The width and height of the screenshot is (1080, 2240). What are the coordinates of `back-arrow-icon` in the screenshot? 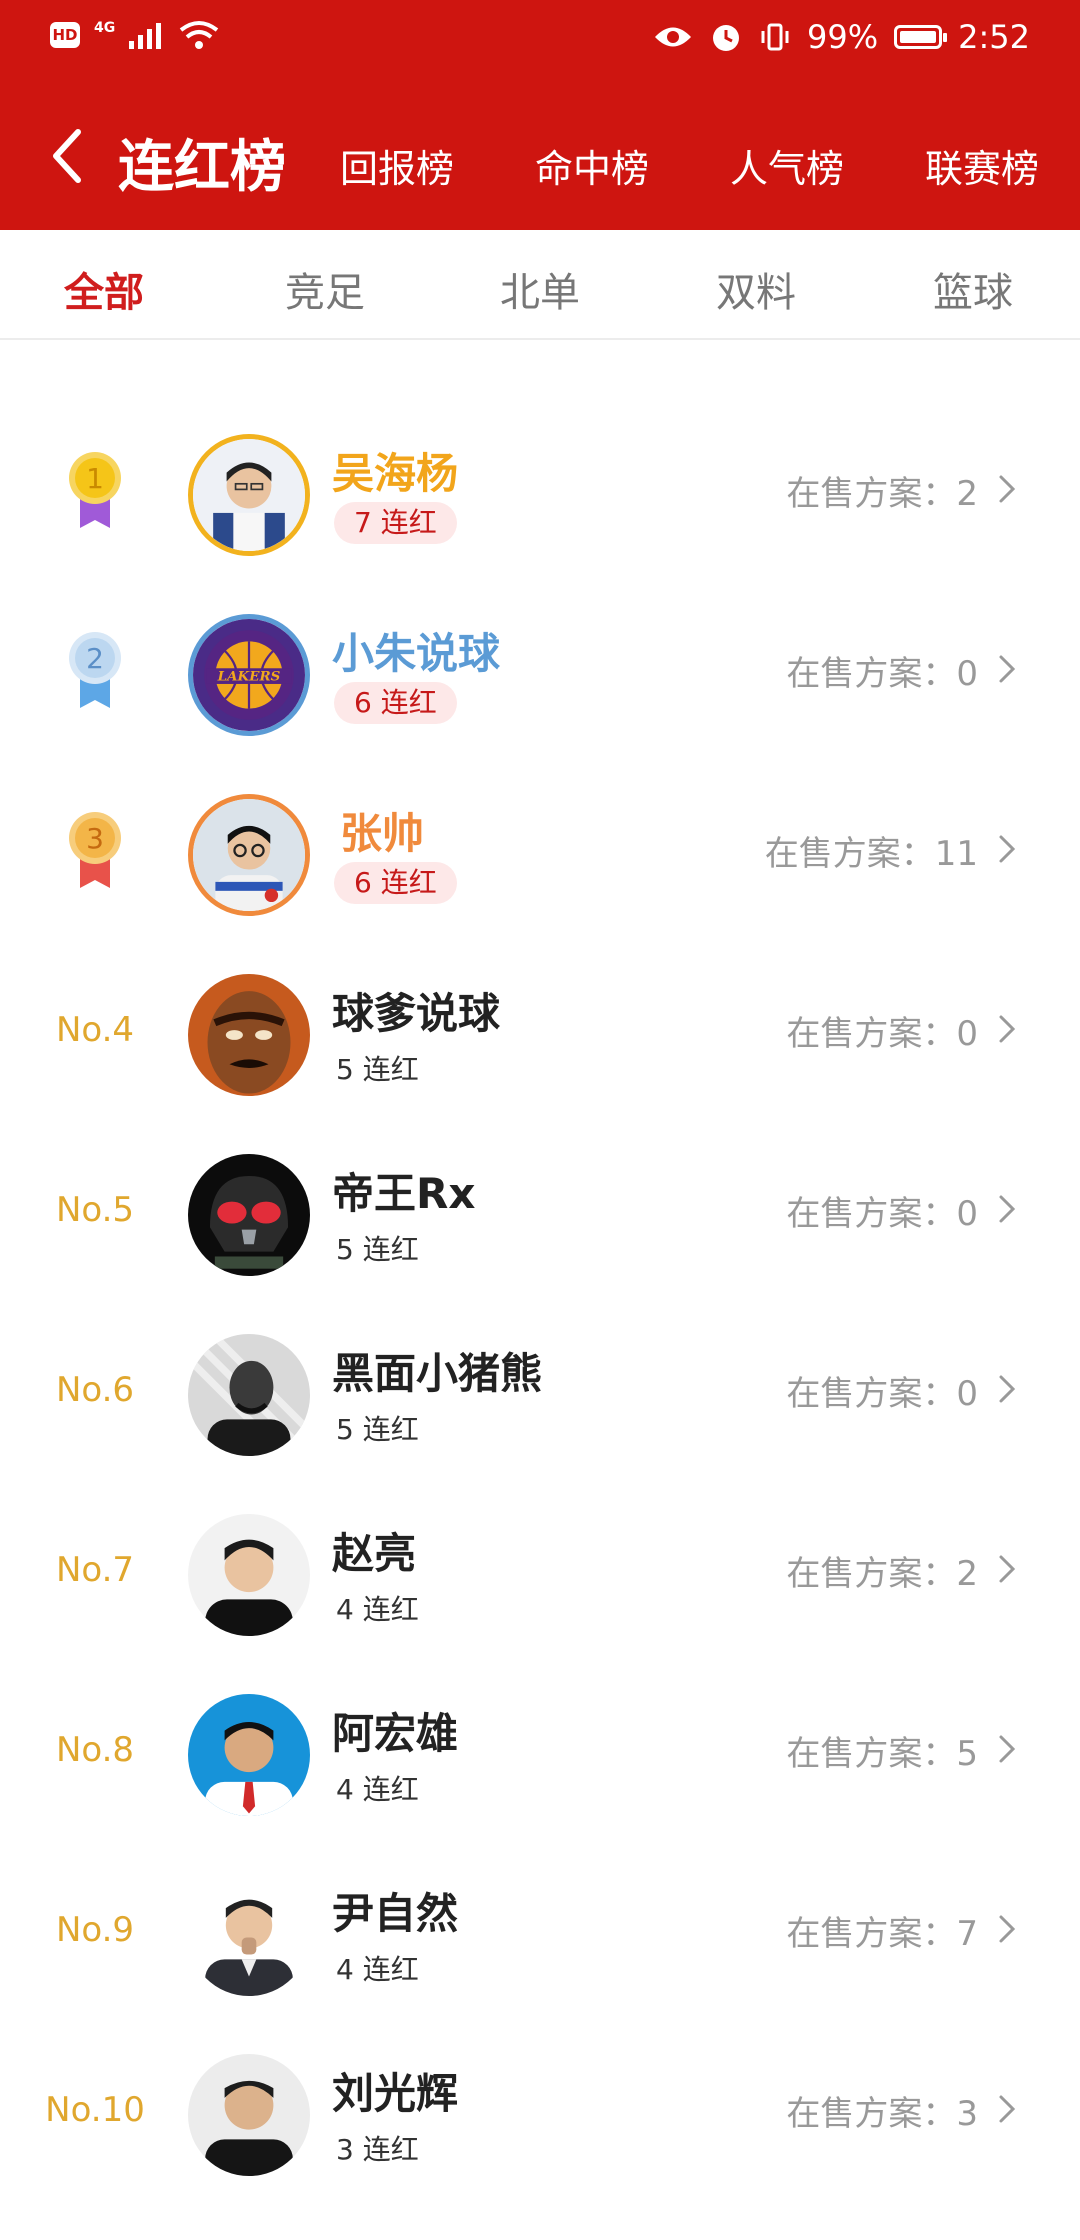 It's located at (68, 156).